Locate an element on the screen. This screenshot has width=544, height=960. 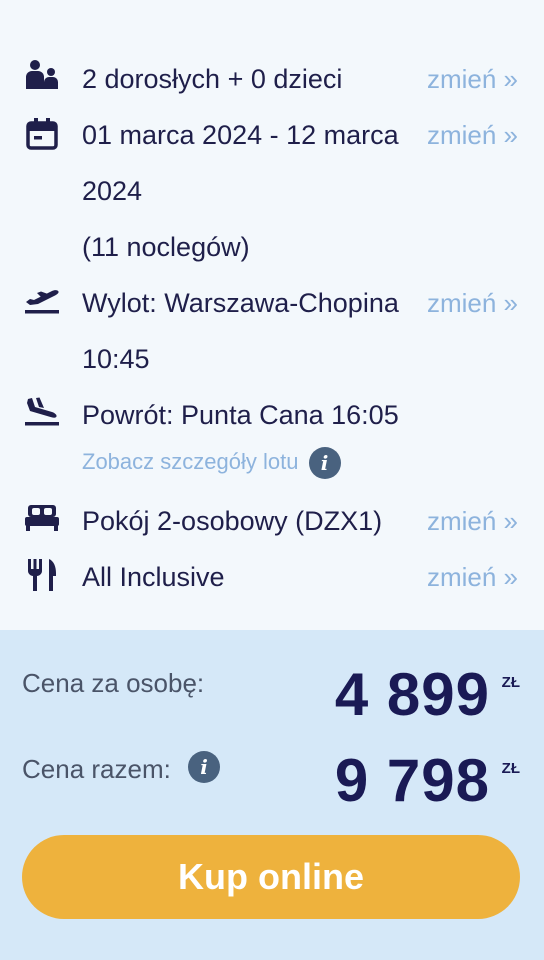
nights-count: (11 noclegów) is located at coordinates (166, 247).